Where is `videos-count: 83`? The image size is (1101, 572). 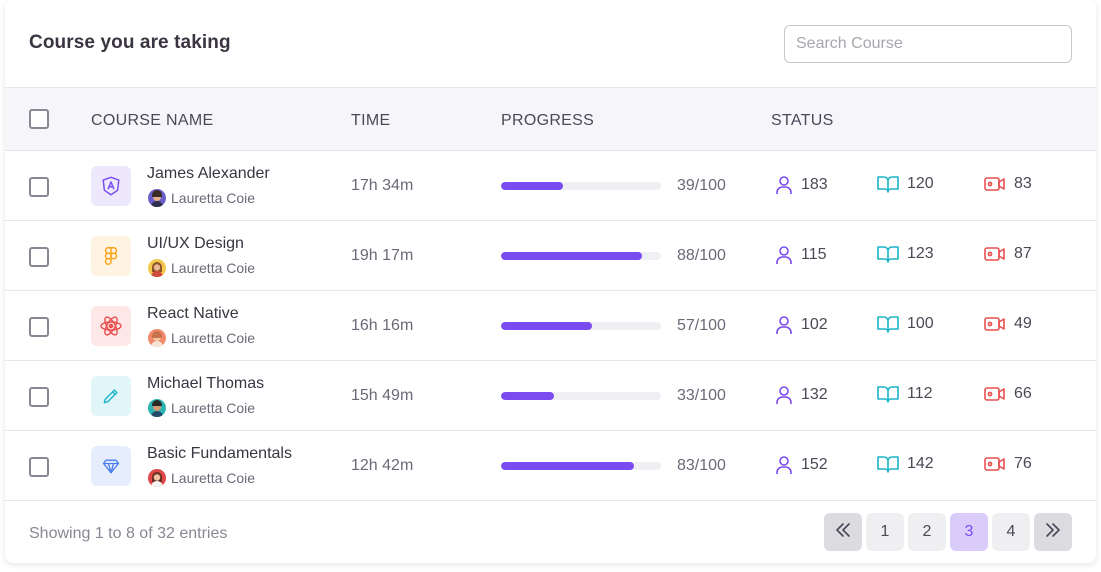
videos-count: 83 is located at coordinates (1023, 183).